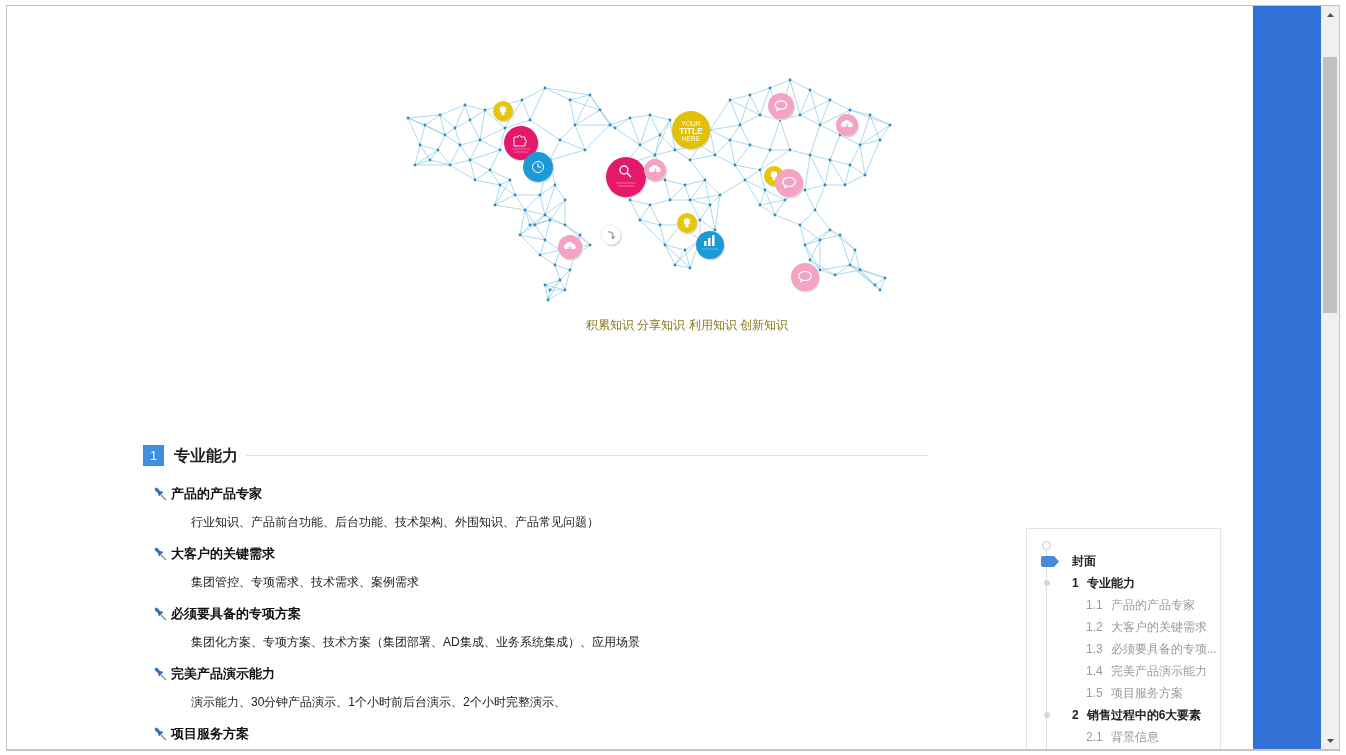  Describe the element at coordinates (1084, 561) in the screenshot. I see `toc-link: 封面` at that location.